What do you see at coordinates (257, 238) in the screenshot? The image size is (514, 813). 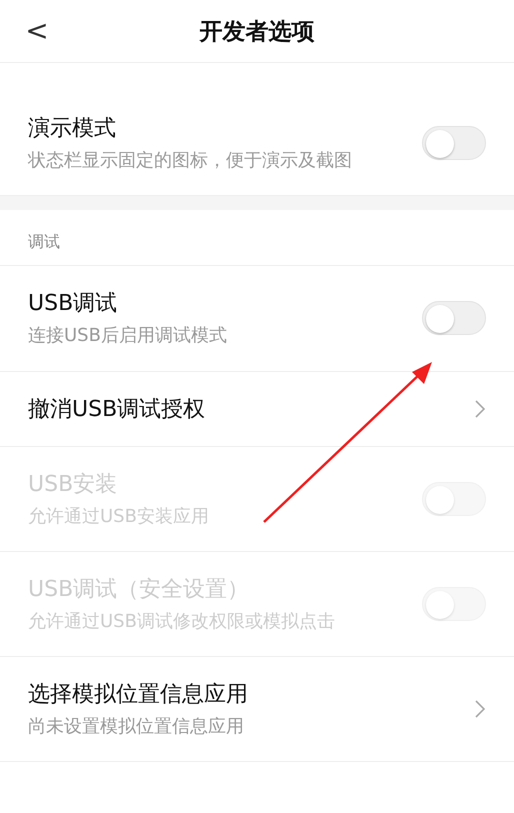 I see `section-header: 调试` at bounding box center [257, 238].